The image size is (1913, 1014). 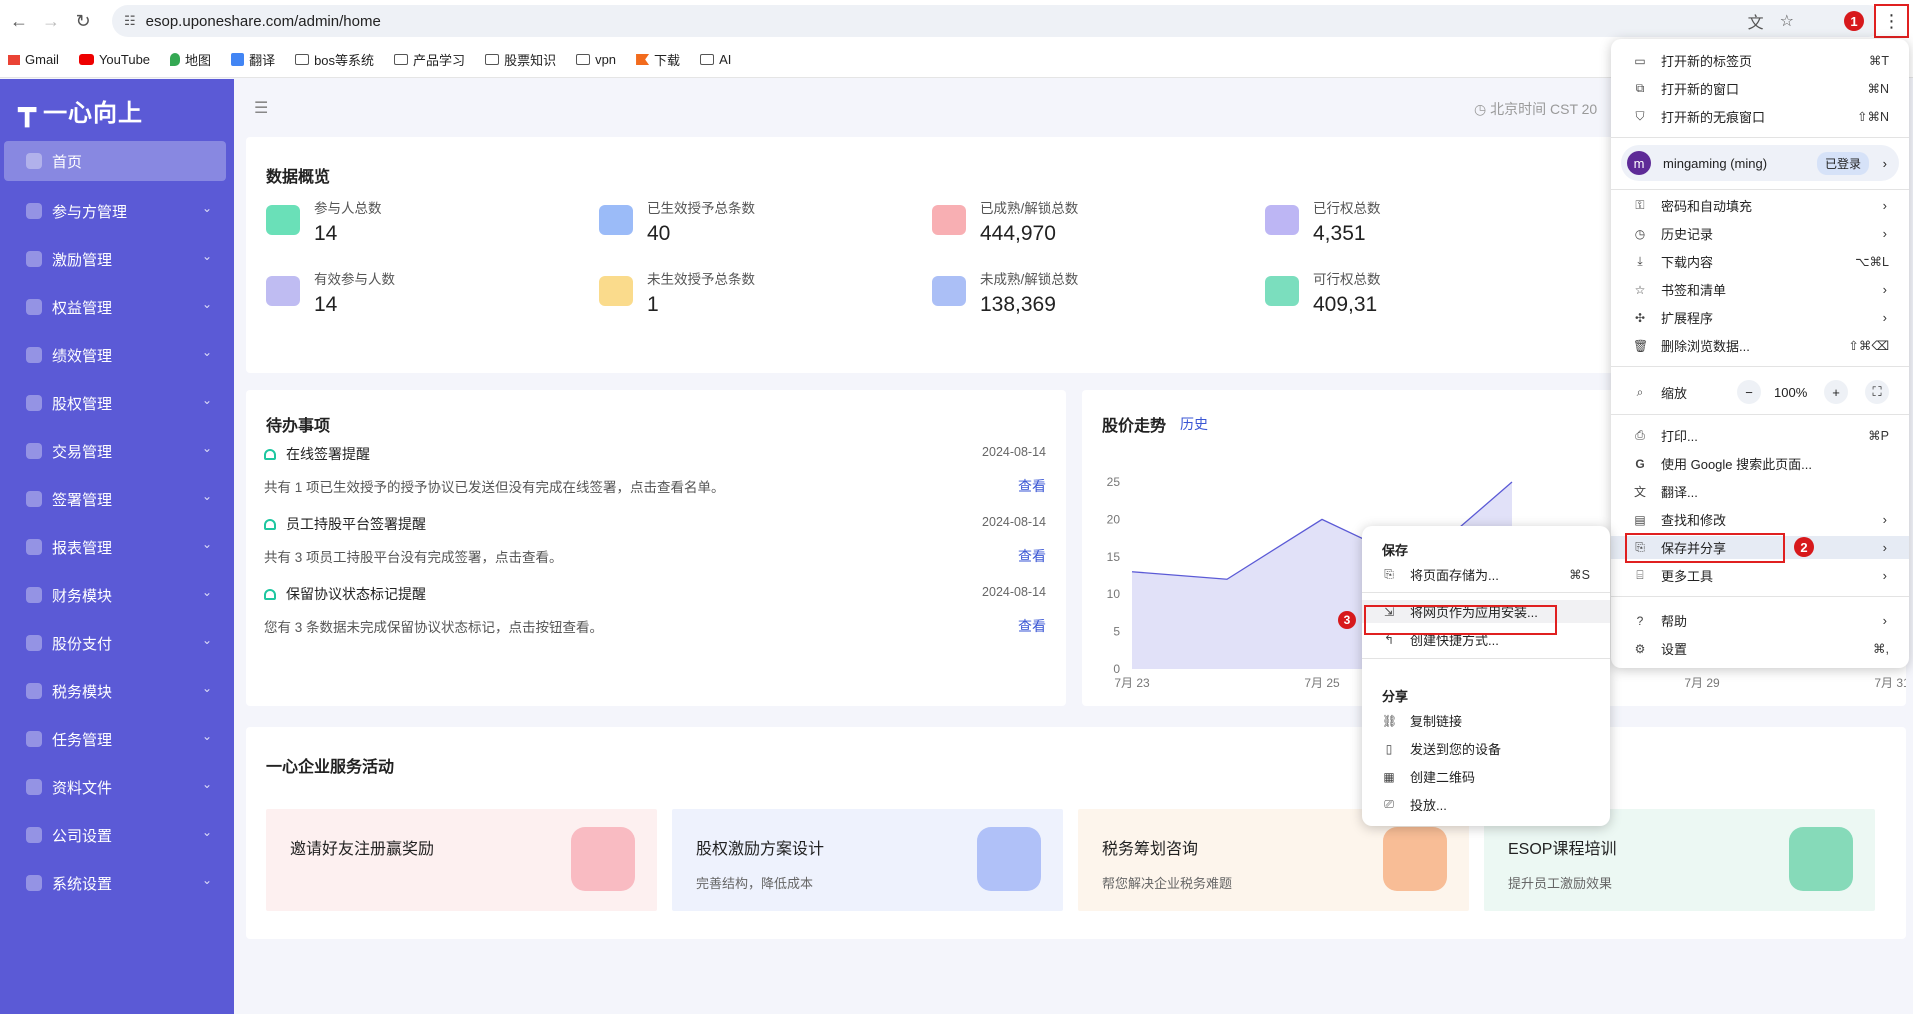 What do you see at coordinates (114, 59) in the screenshot?
I see `bookmark-youtube: YouTube` at bounding box center [114, 59].